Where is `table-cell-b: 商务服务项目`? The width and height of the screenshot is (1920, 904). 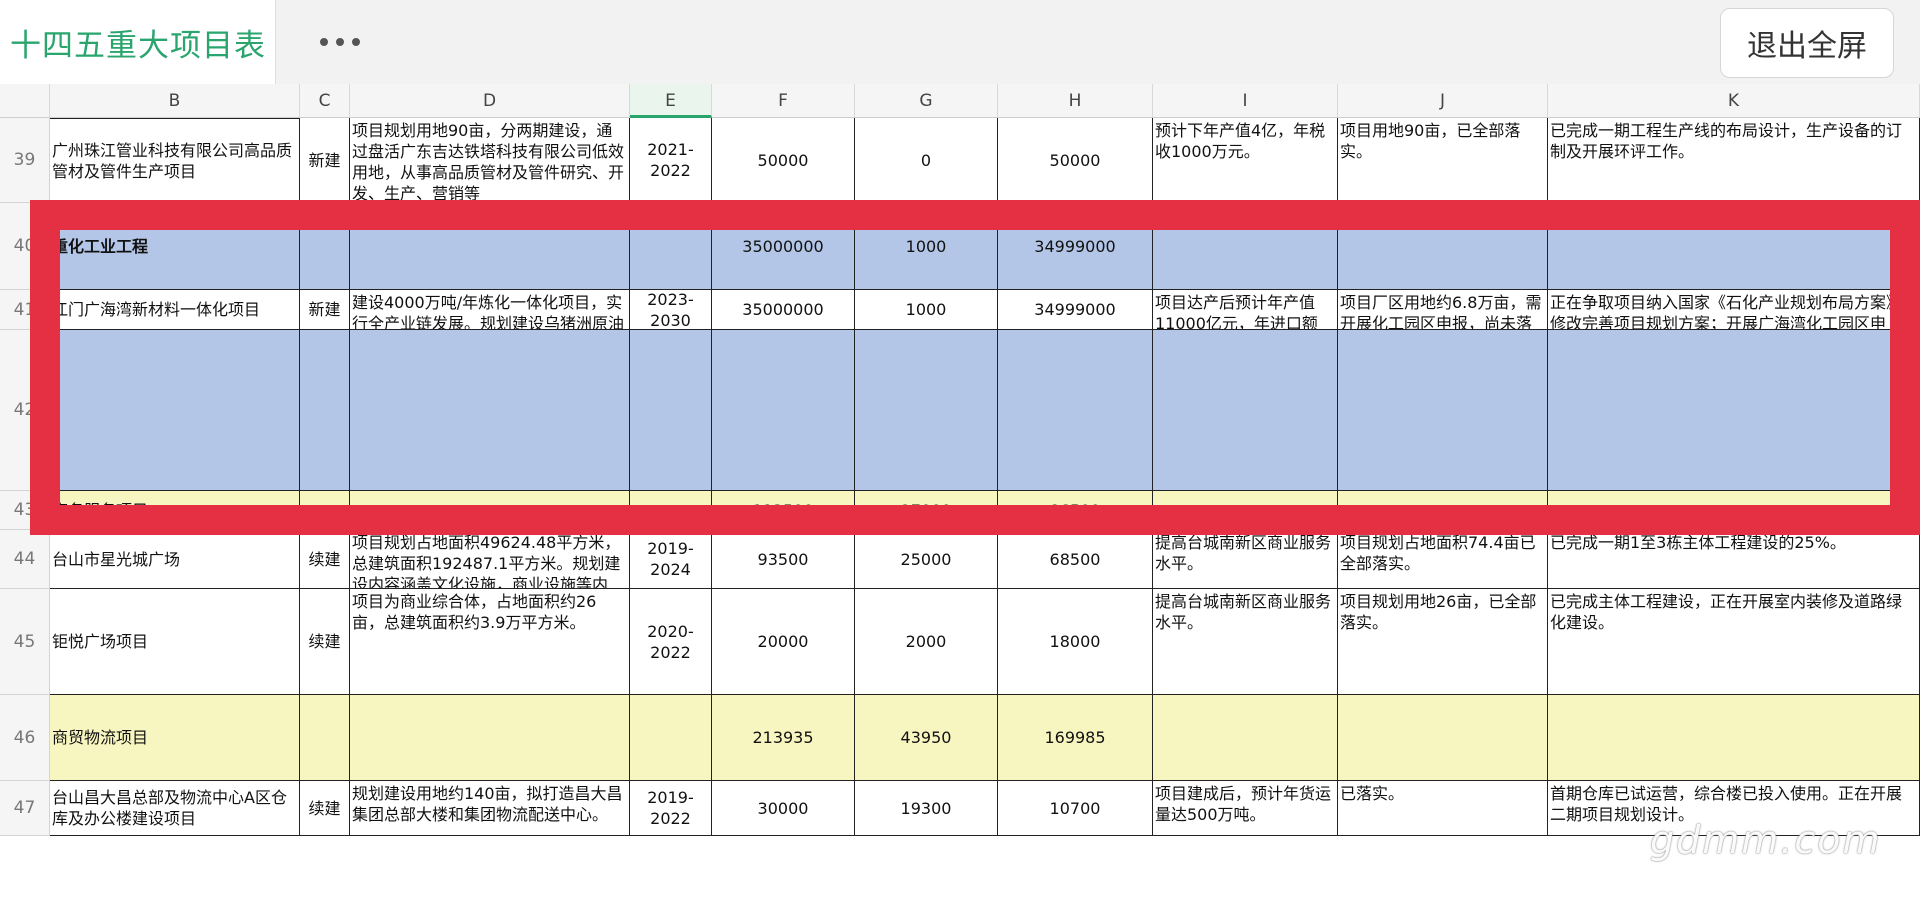
table-cell-b: 商务服务项目 is located at coordinates (175, 510).